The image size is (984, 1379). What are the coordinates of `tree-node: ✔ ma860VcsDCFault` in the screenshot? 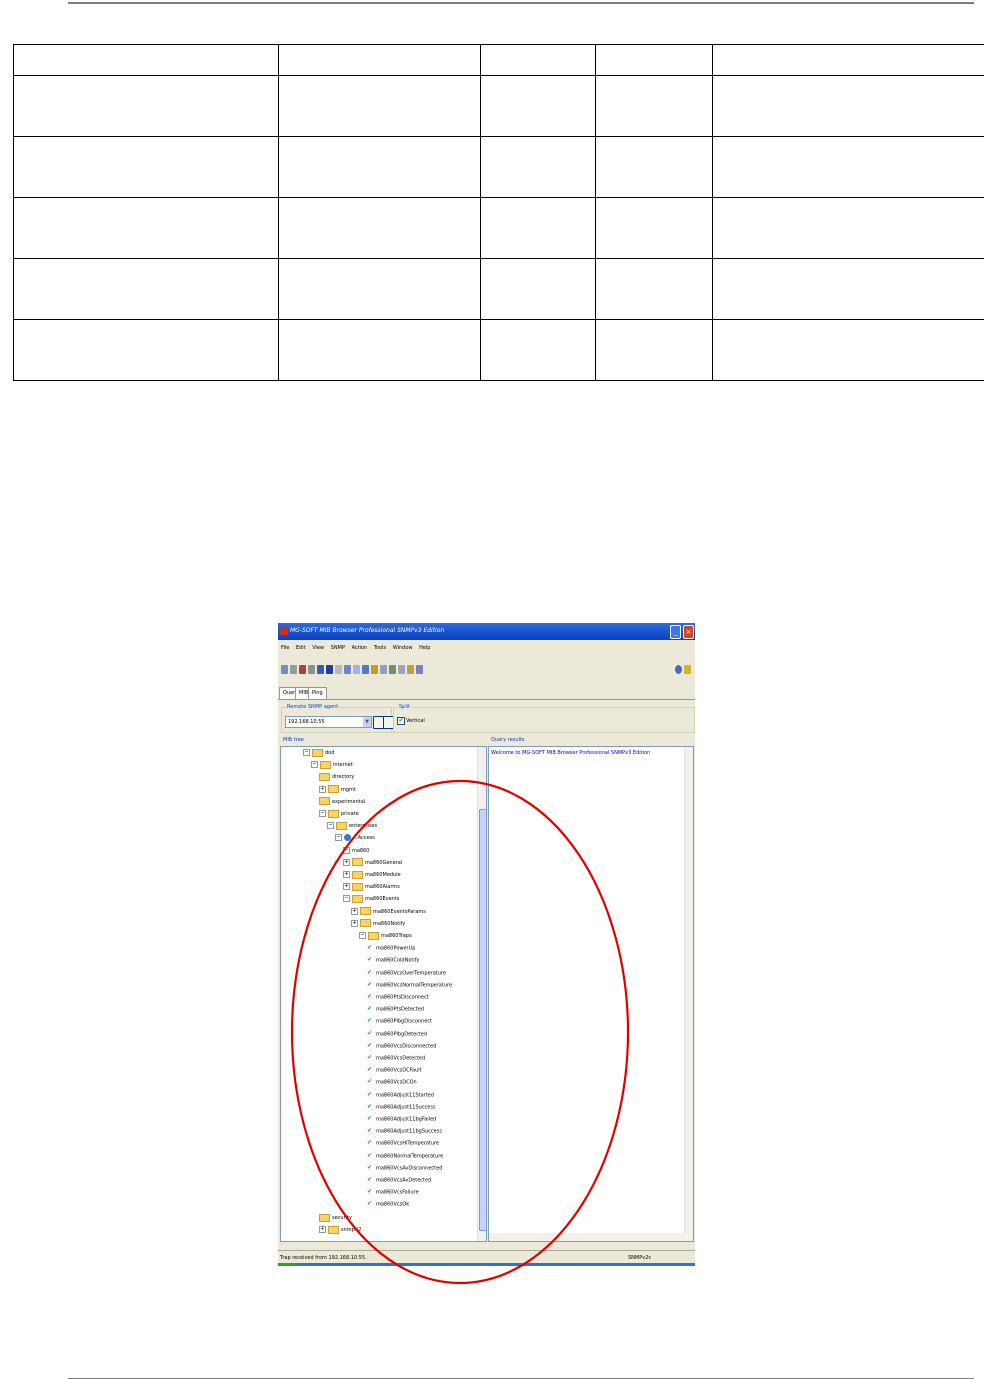 It's located at (394, 1070).